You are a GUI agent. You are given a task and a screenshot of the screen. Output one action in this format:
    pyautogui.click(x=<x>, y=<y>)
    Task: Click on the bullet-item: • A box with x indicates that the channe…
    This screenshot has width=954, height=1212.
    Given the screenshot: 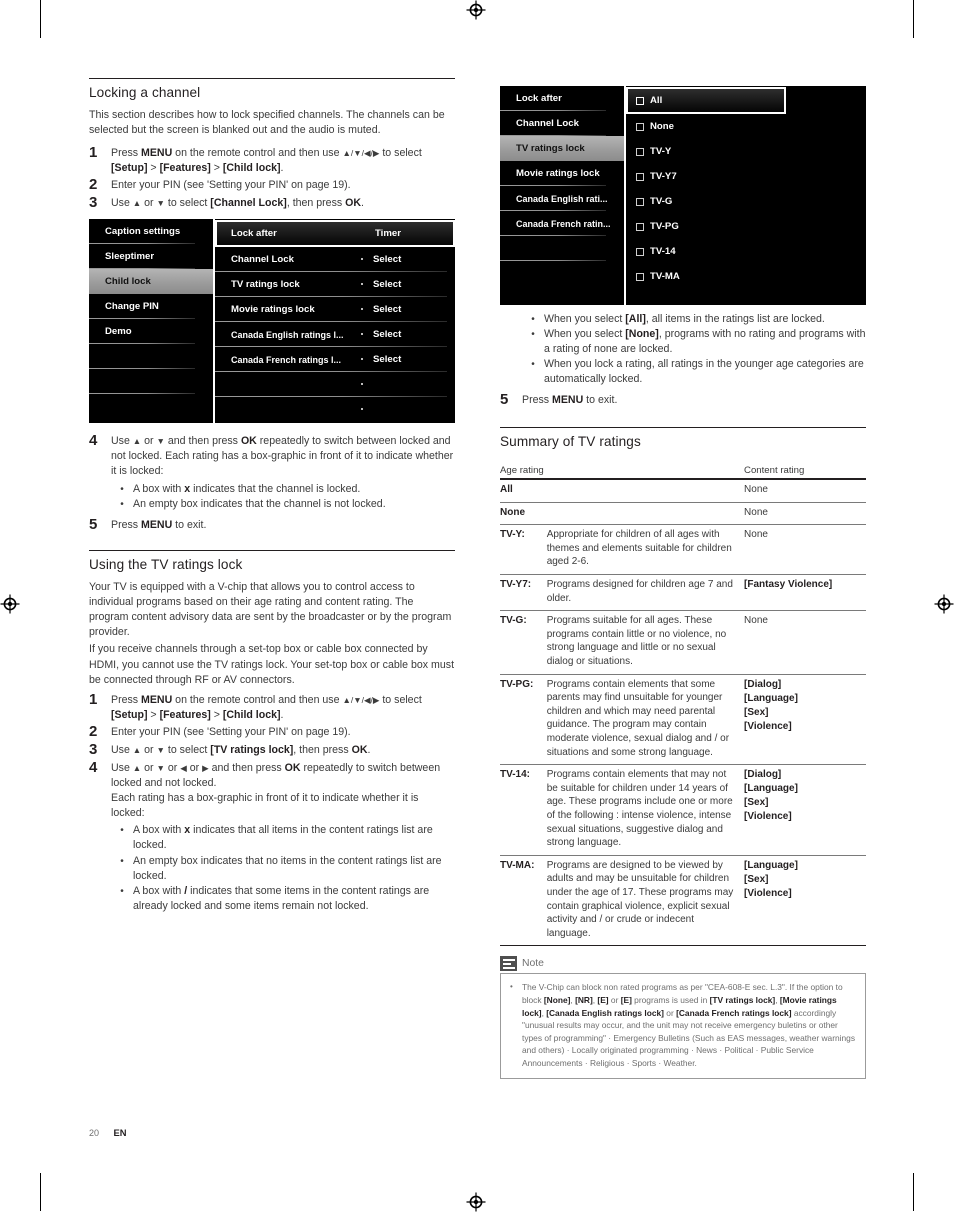 What is the action you would take?
    pyautogui.click(x=283, y=489)
    